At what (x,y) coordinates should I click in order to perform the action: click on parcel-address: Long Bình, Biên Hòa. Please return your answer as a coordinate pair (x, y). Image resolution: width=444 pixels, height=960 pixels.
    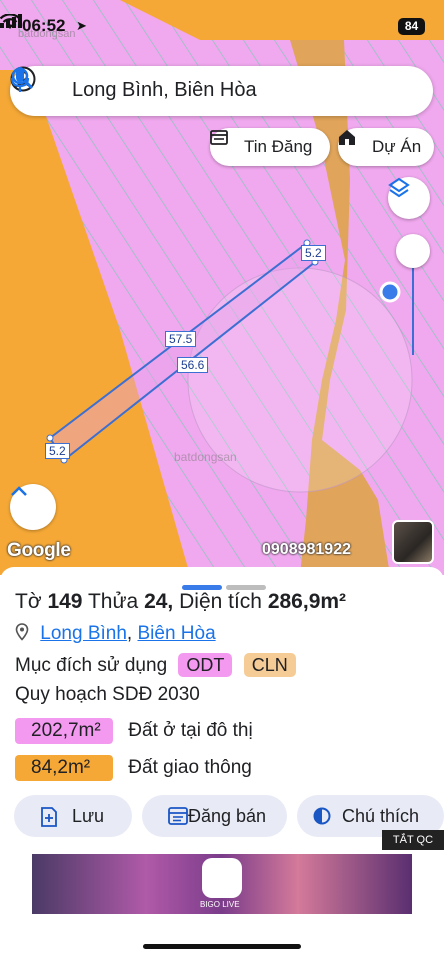
    Looking at the image, I should click on (115, 634).